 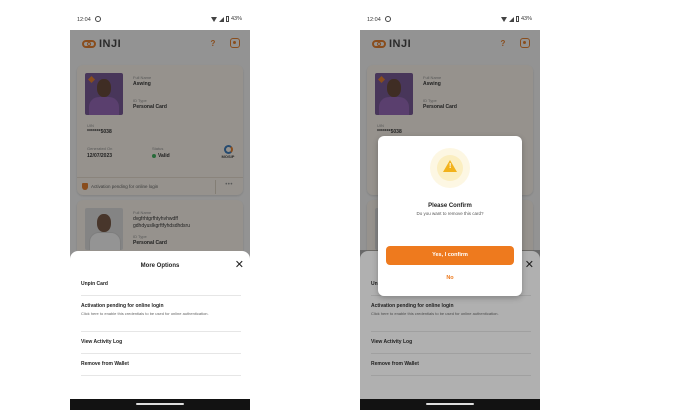 I want to click on dialog-message: Do you want to remove this card?, so click(x=450, y=213).